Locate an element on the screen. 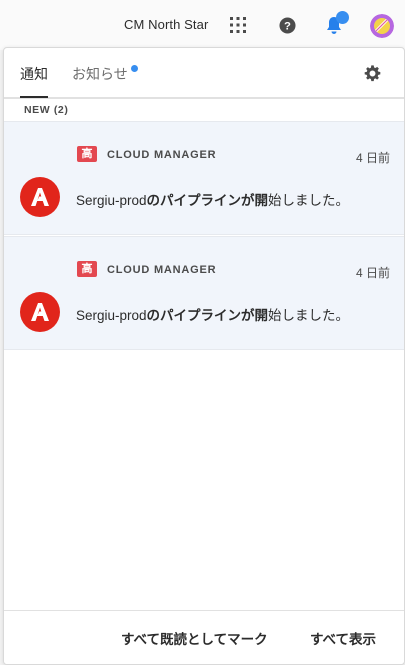 The width and height of the screenshot is (405, 665). tab-announcements: お知らせ is located at coordinates (100, 74).